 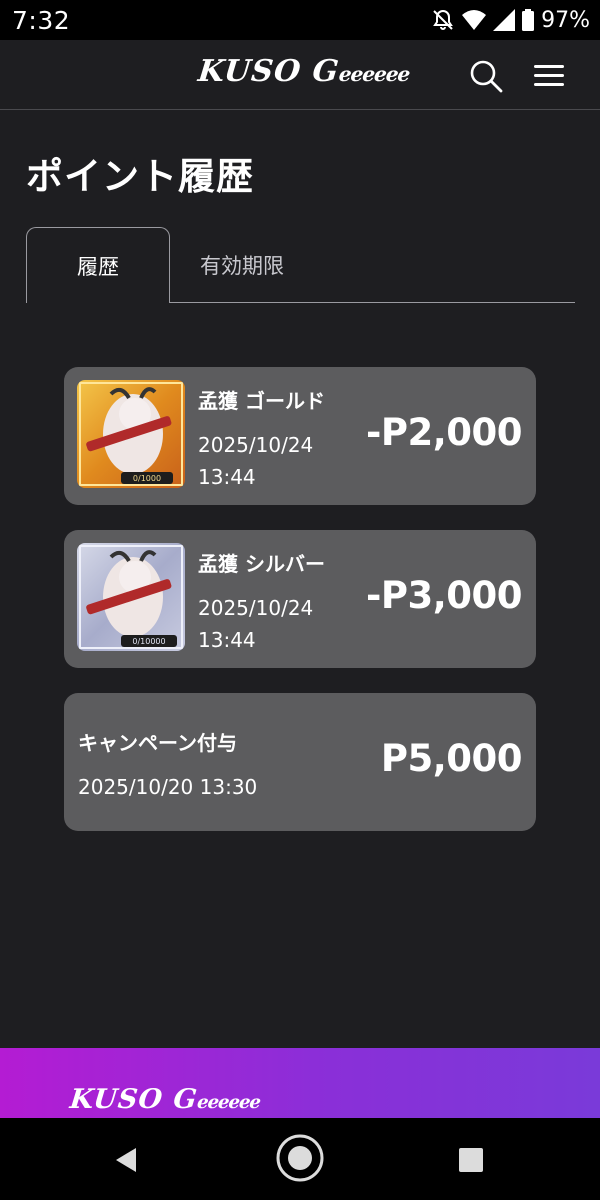 I want to click on search-button, so click(x=486, y=76).